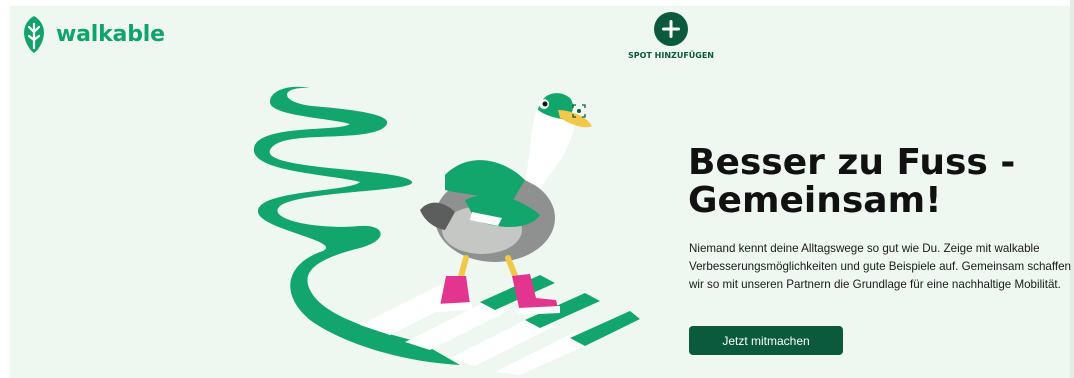  I want to click on window-top-edge, so click(537, 3).